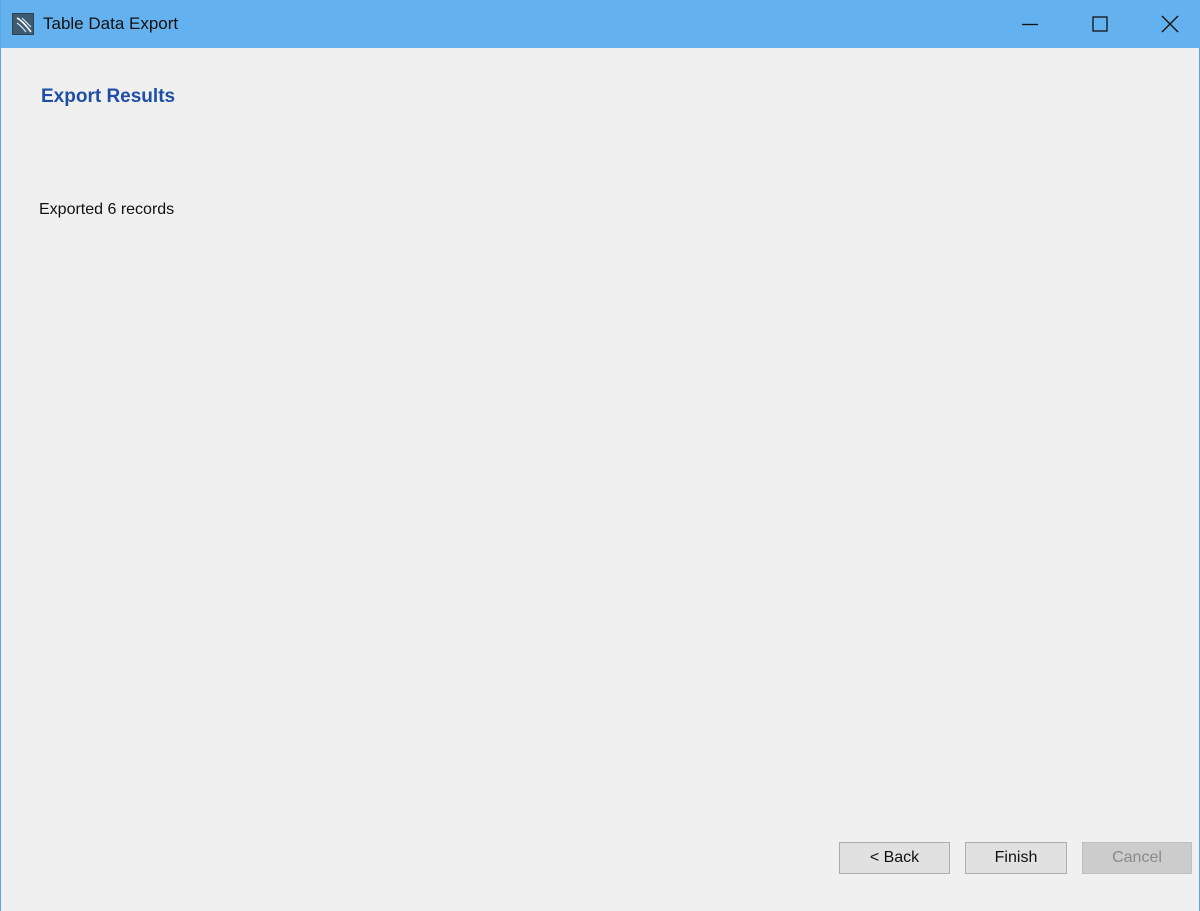 The height and width of the screenshot is (911, 1200). What do you see at coordinates (111, 23) in the screenshot?
I see `window-title: Table Data Export` at bounding box center [111, 23].